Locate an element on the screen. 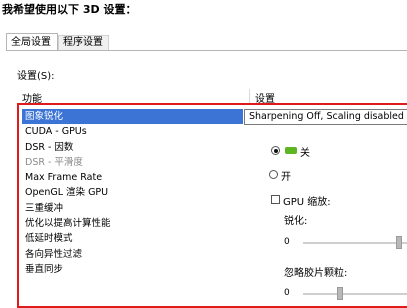  sharpen-slider-track is located at coordinates (355, 243).